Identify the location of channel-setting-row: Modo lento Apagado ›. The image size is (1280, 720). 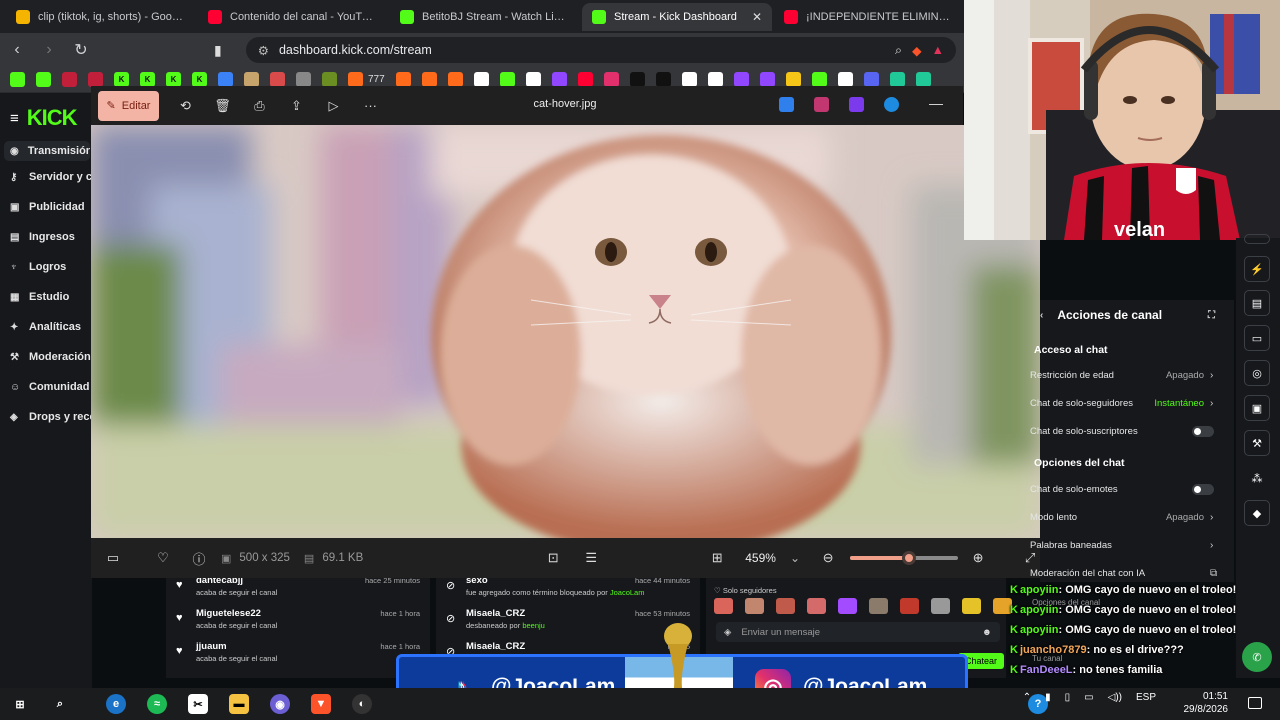
(1125, 517).